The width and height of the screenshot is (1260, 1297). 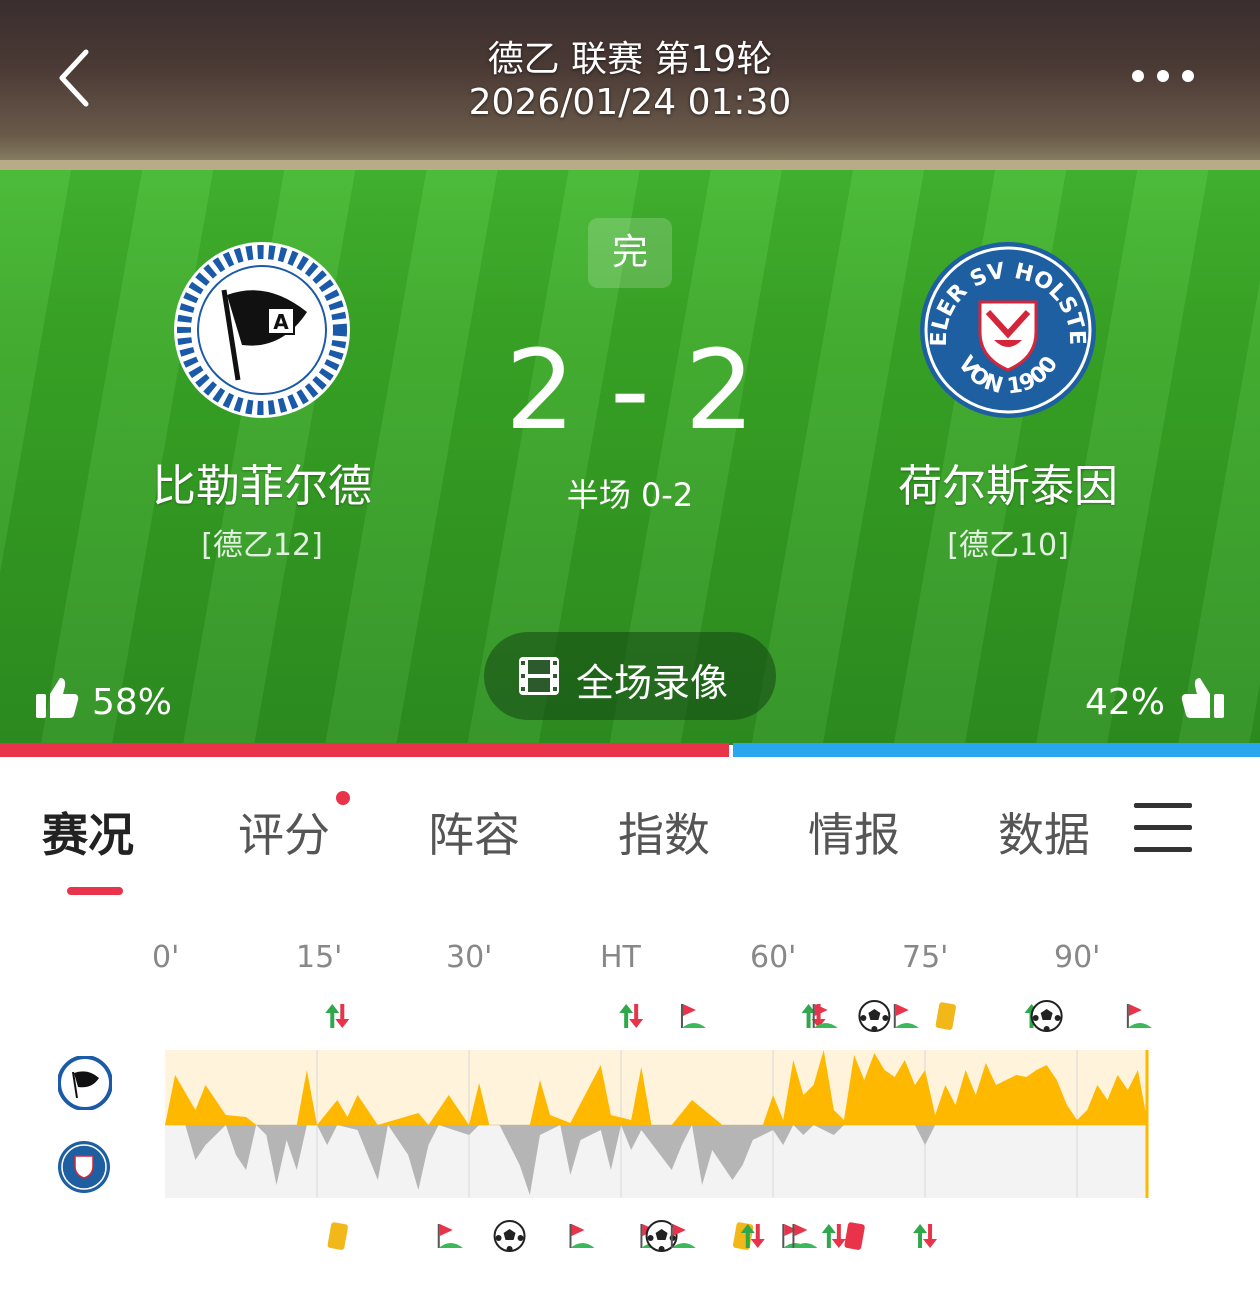 I want to click on hamburger-menu-icon, so click(x=1163, y=828).